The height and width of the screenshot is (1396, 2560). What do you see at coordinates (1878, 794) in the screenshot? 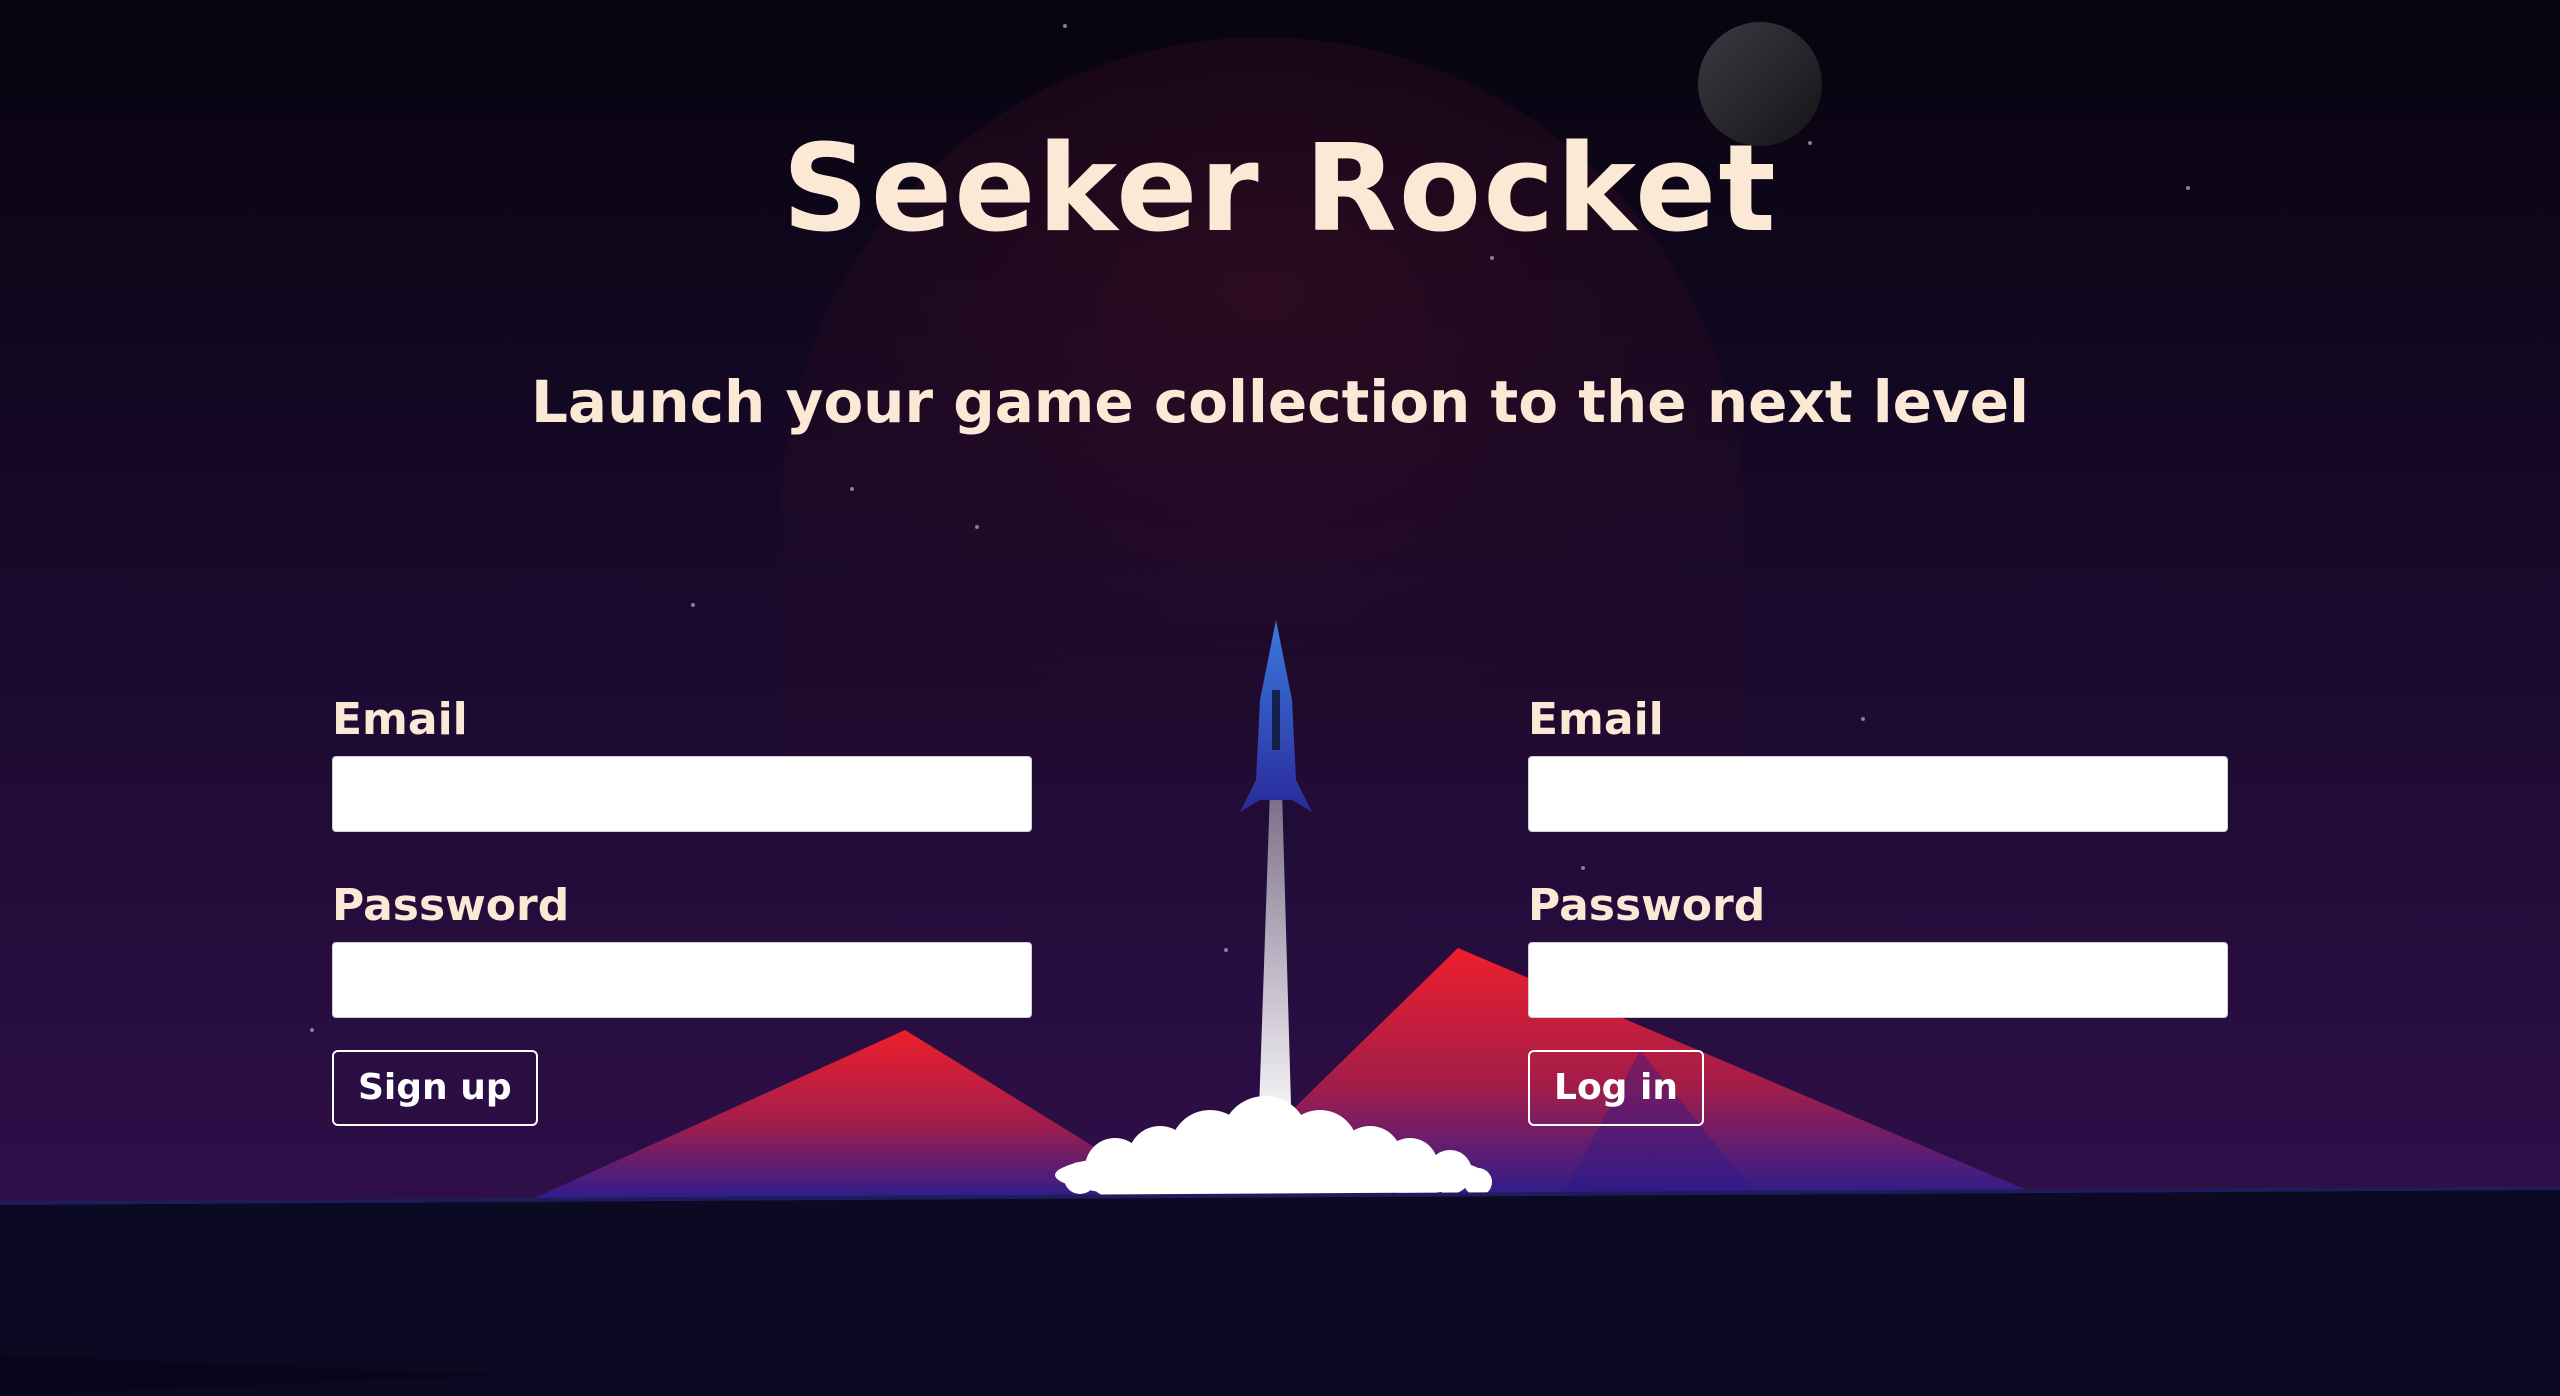
I see `login-email-input` at bounding box center [1878, 794].